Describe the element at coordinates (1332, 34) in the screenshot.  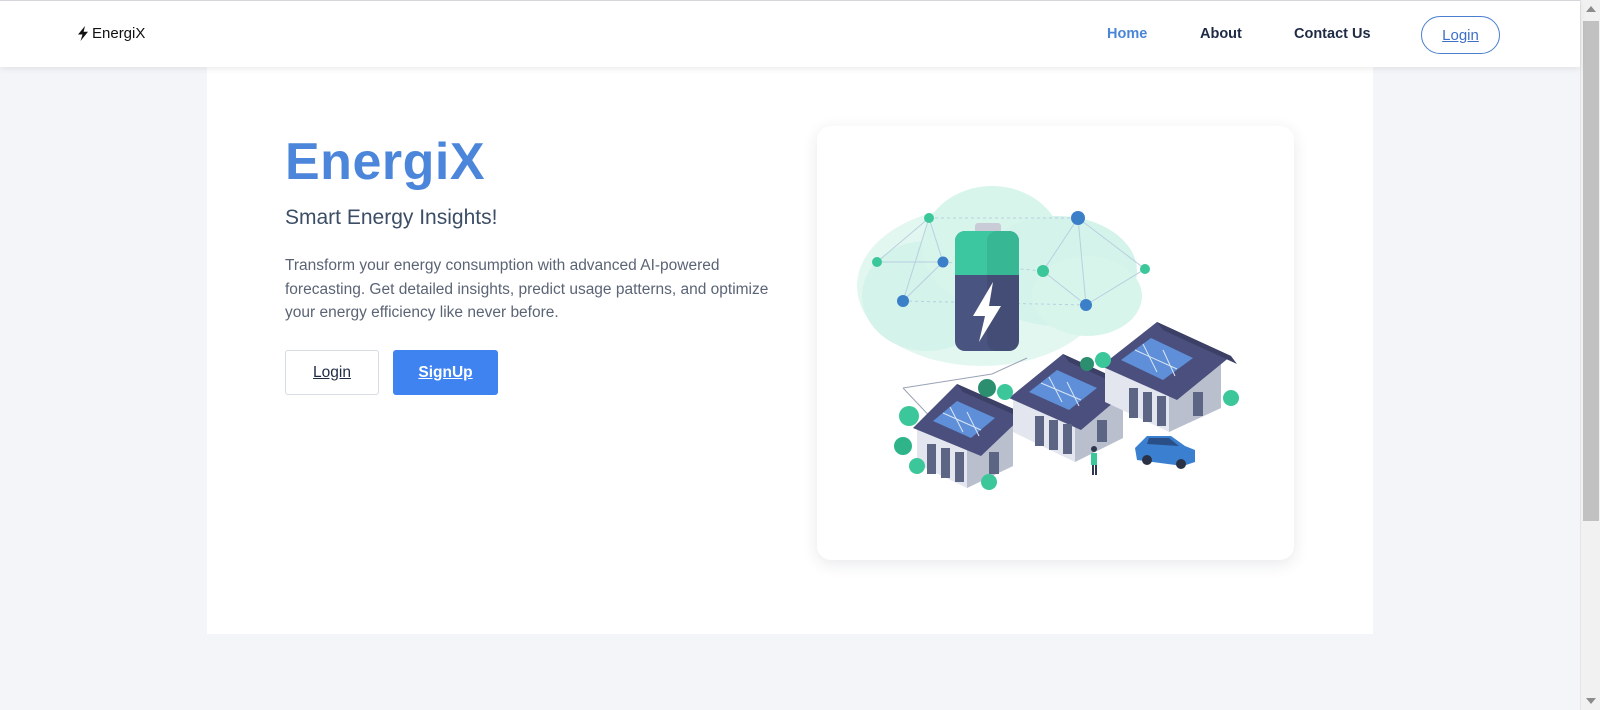
I see `nav-contact-us: Contact Us` at that location.